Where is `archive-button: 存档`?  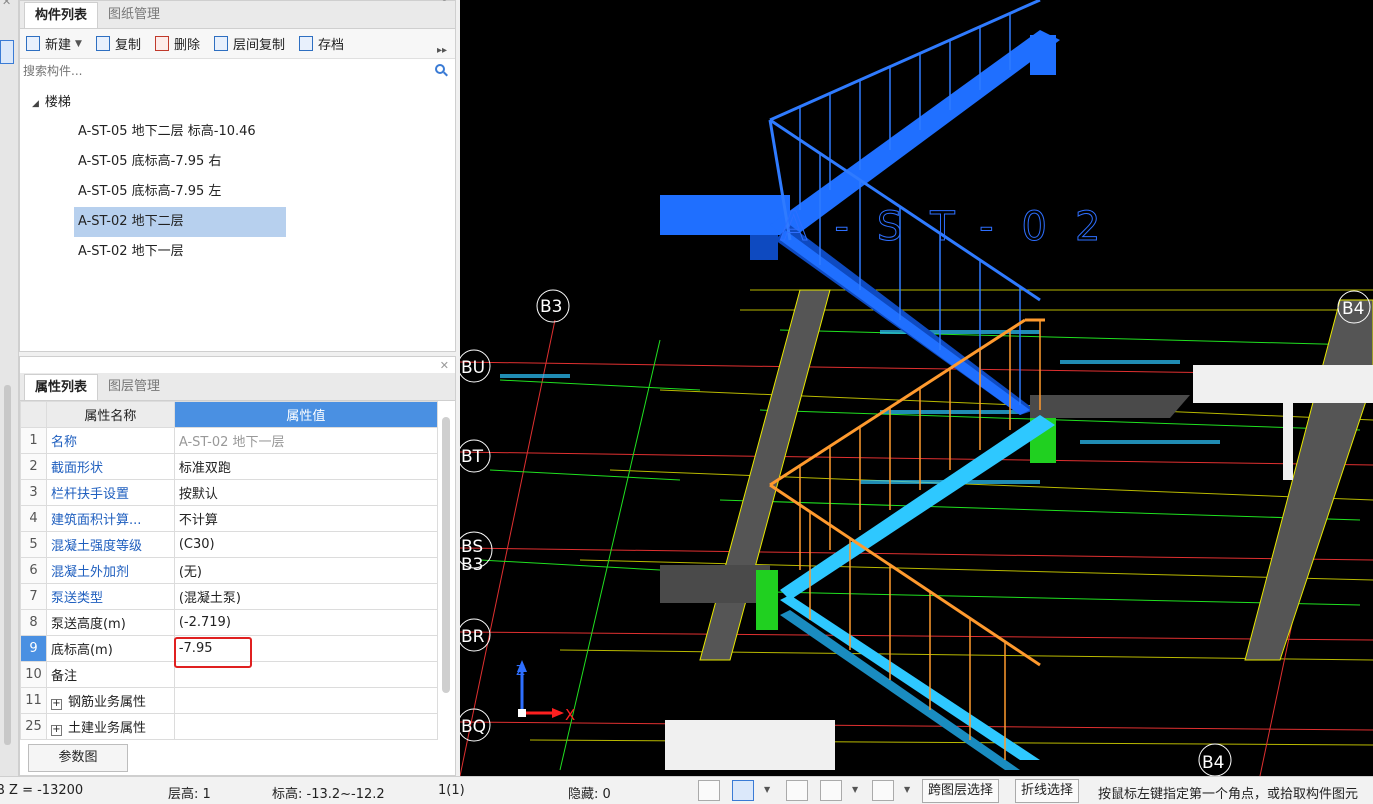 archive-button: 存档 is located at coordinates (321, 43).